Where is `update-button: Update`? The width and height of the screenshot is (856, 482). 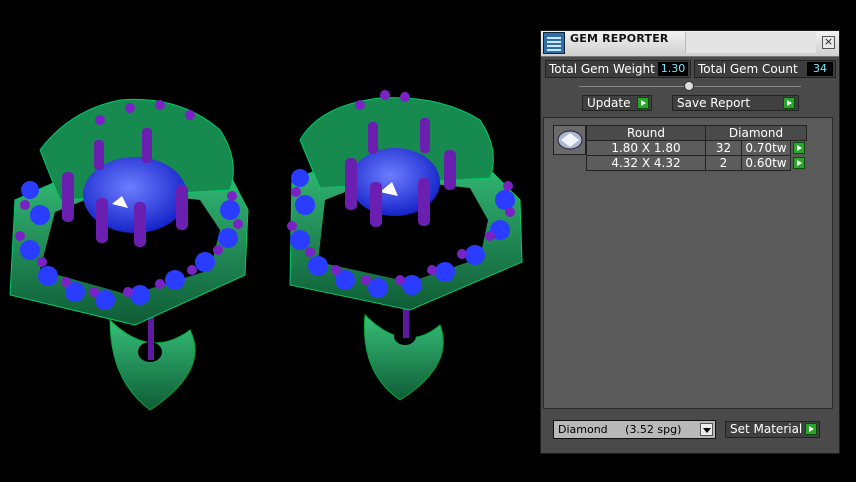 update-button: Update is located at coordinates (617, 103).